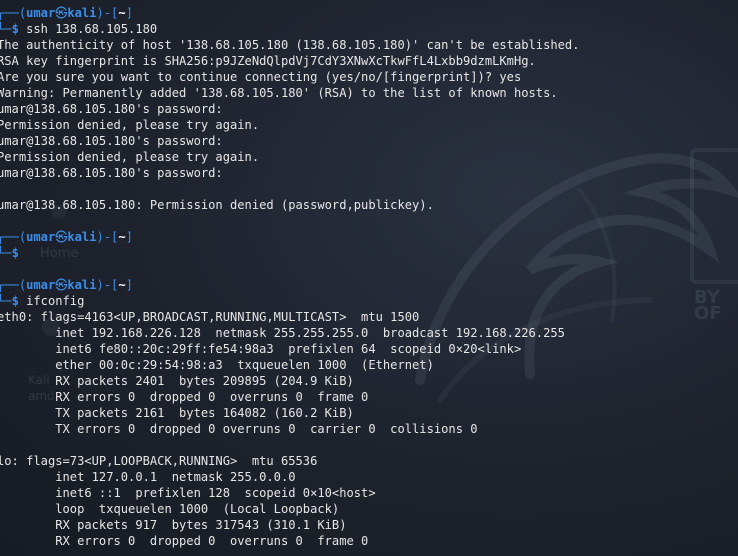 The width and height of the screenshot is (738, 556). What do you see at coordinates (55, 301) in the screenshot?
I see `command-text: ifconfig` at bounding box center [55, 301].